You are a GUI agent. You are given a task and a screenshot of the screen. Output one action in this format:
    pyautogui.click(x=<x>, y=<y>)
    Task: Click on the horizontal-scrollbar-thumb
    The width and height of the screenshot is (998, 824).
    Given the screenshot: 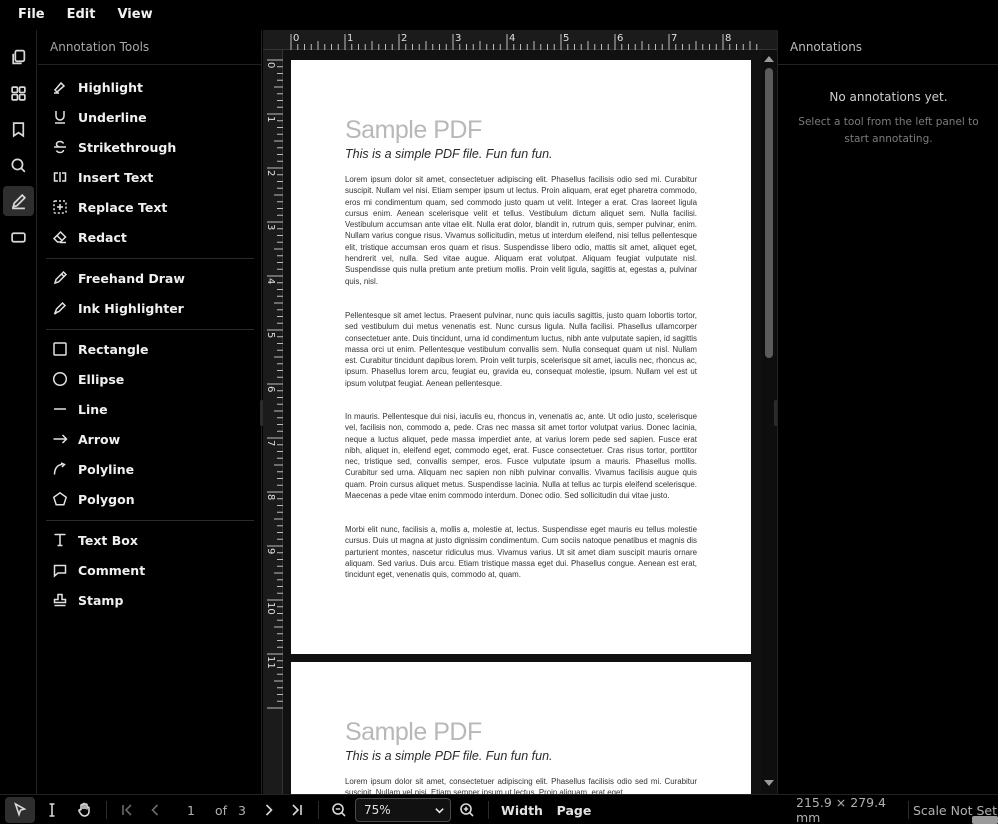 What is the action you would take?
    pyautogui.click(x=985, y=820)
    